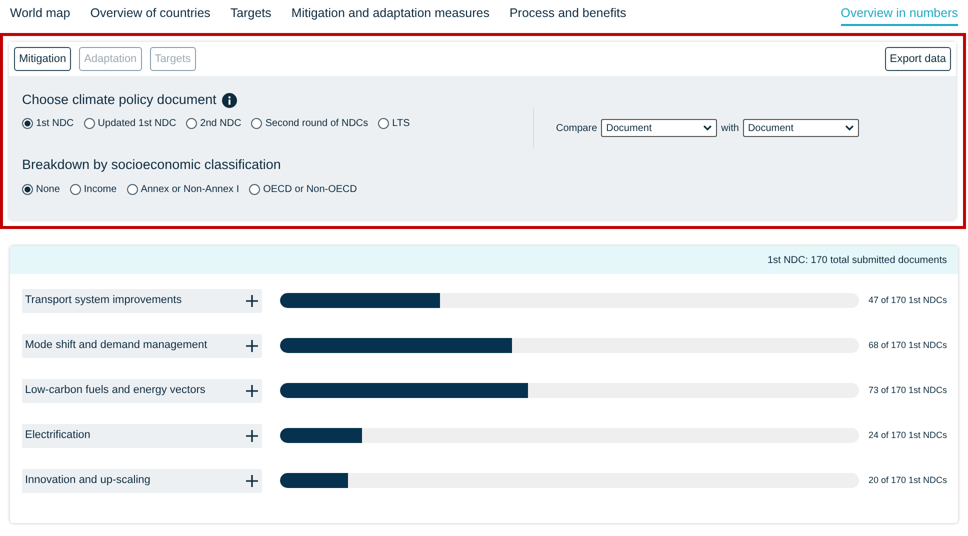  I want to click on nav-link: Process and benefits, so click(567, 14).